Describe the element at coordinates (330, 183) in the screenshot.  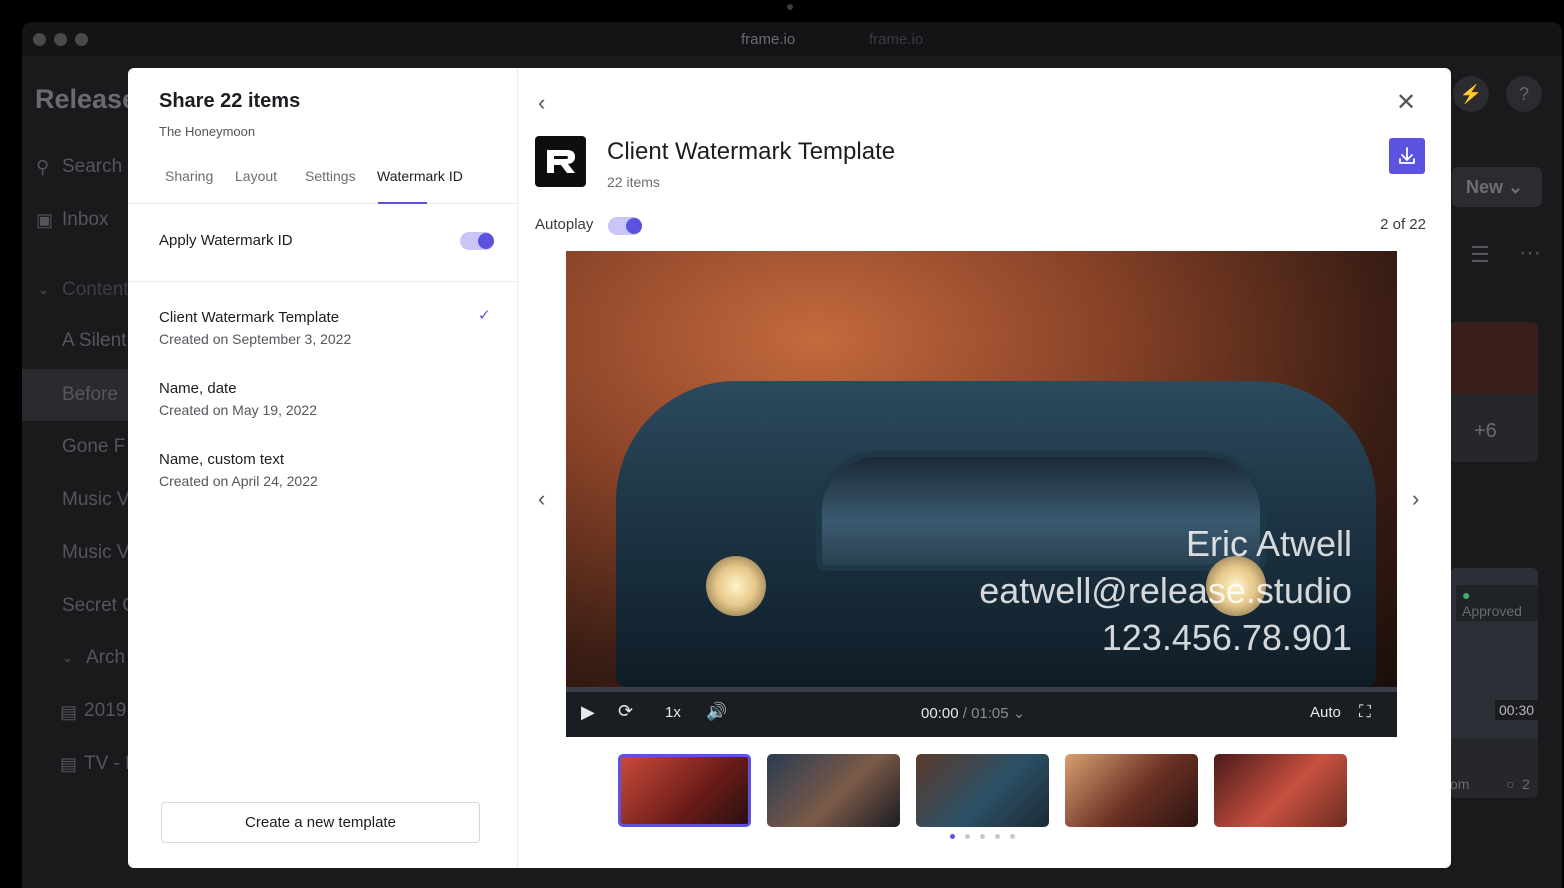
I see `tab-settings: Settings` at that location.